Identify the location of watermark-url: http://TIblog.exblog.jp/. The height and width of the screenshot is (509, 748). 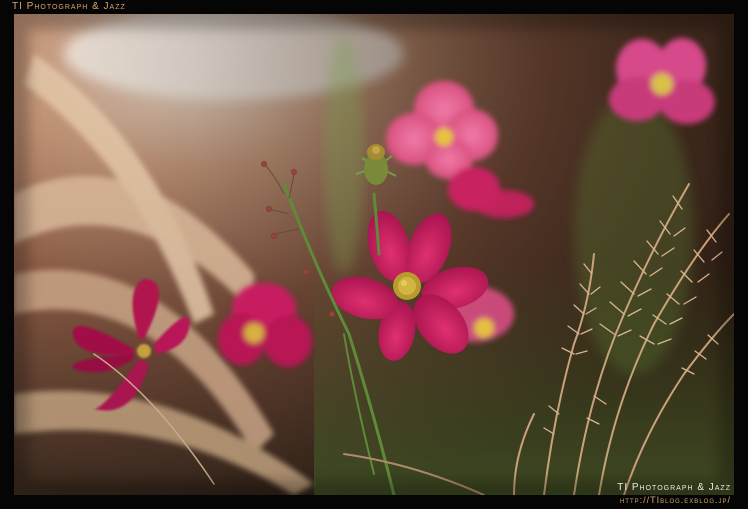
(675, 500).